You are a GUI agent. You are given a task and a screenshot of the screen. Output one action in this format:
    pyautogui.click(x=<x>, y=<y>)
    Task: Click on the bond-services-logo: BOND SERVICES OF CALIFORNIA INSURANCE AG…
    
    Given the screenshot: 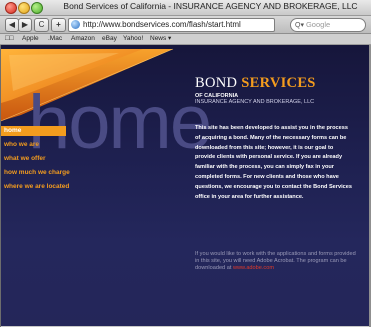 What is the action you would take?
    pyautogui.click(x=275, y=90)
    